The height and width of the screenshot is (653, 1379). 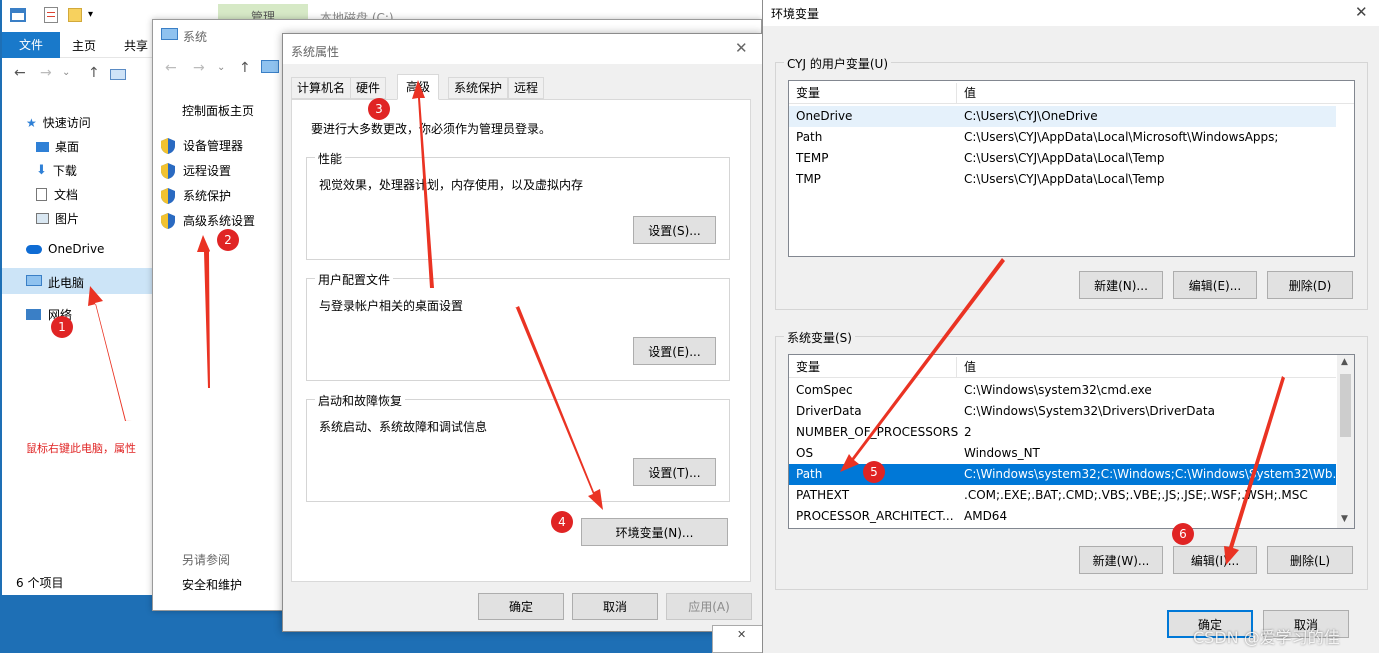 I want to click on watermark: CSDN @爱学习的佳, so click(x=1266, y=637).